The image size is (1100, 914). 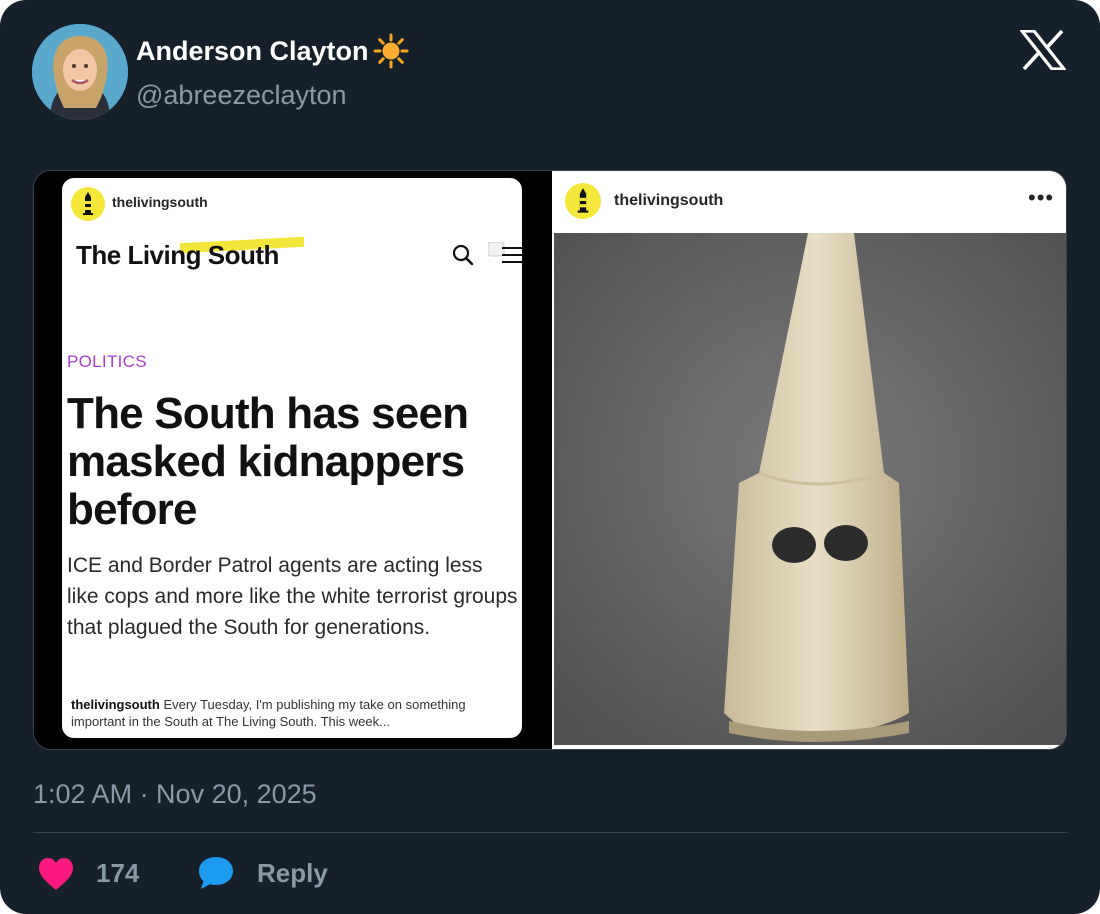 What do you see at coordinates (669, 200) in the screenshot?
I see `post-account-name: thelivingsouth` at bounding box center [669, 200].